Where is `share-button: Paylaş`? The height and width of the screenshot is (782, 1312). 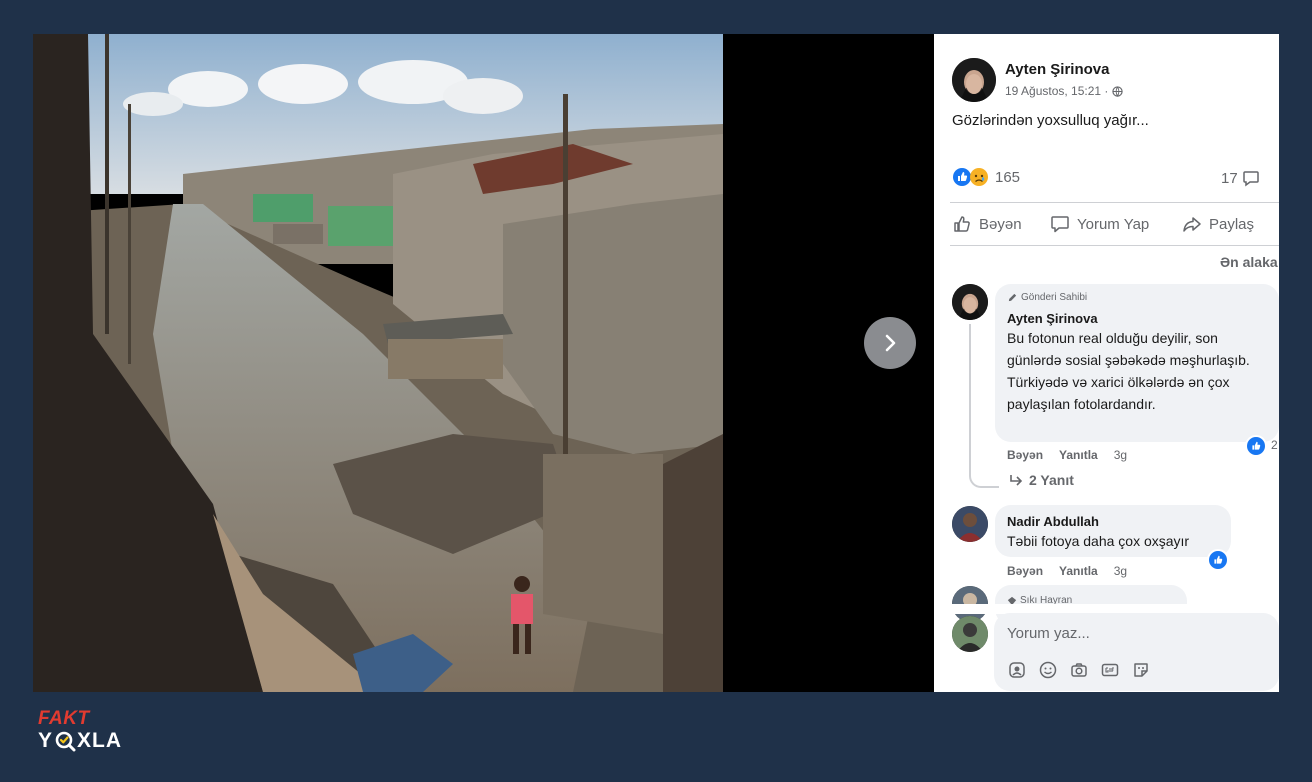 share-button: Paylaş is located at coordinates (1218, 224).